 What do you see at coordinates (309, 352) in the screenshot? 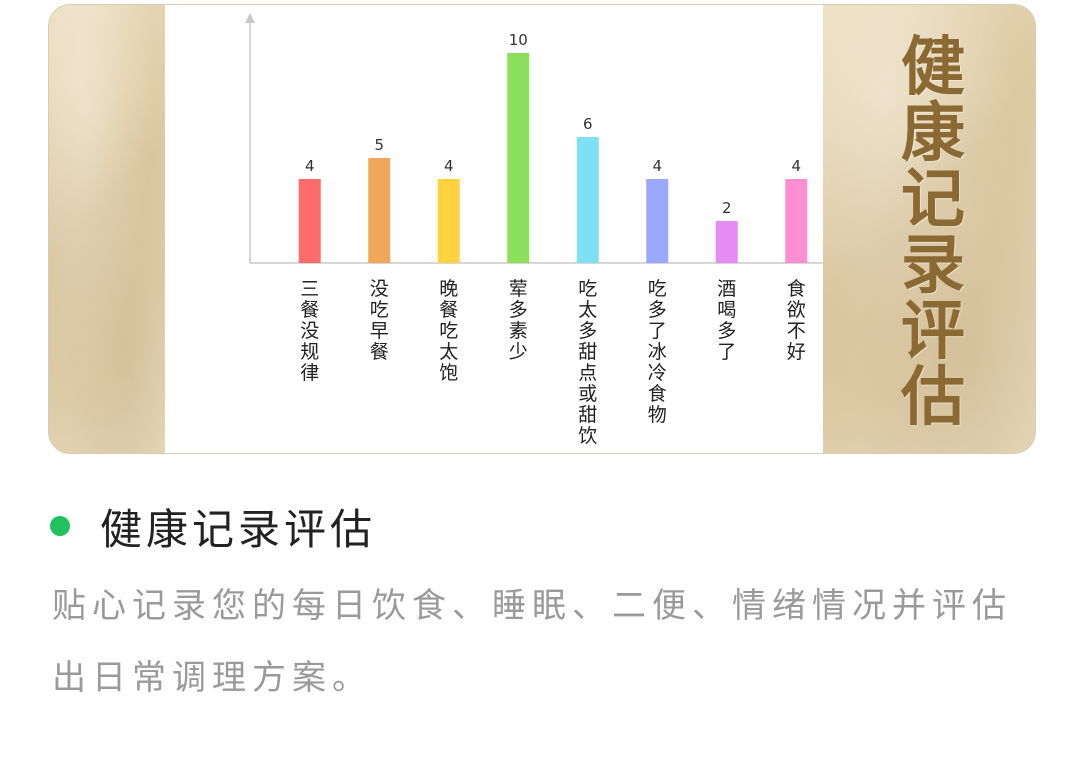
I see `category-label: 规` at bounding box center [309, 352].